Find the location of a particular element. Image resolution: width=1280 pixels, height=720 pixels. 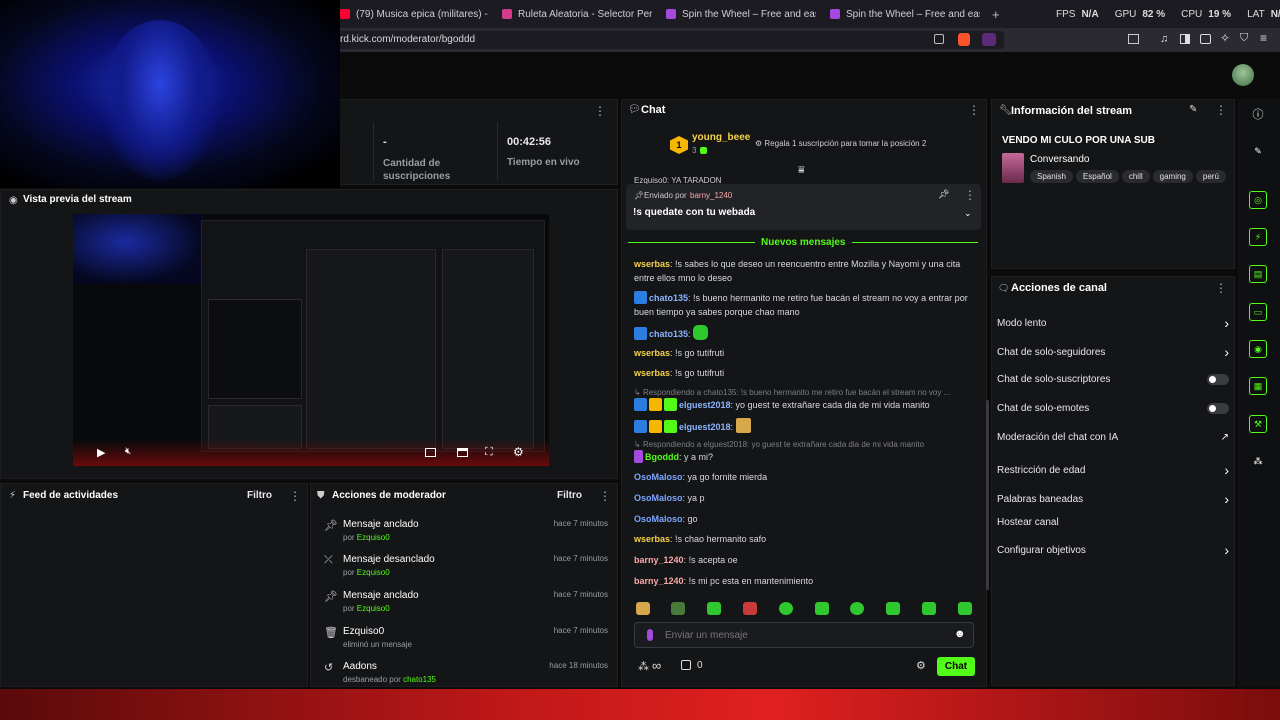

collapse-icon: ⩸ is located at coordinates (801, 170).